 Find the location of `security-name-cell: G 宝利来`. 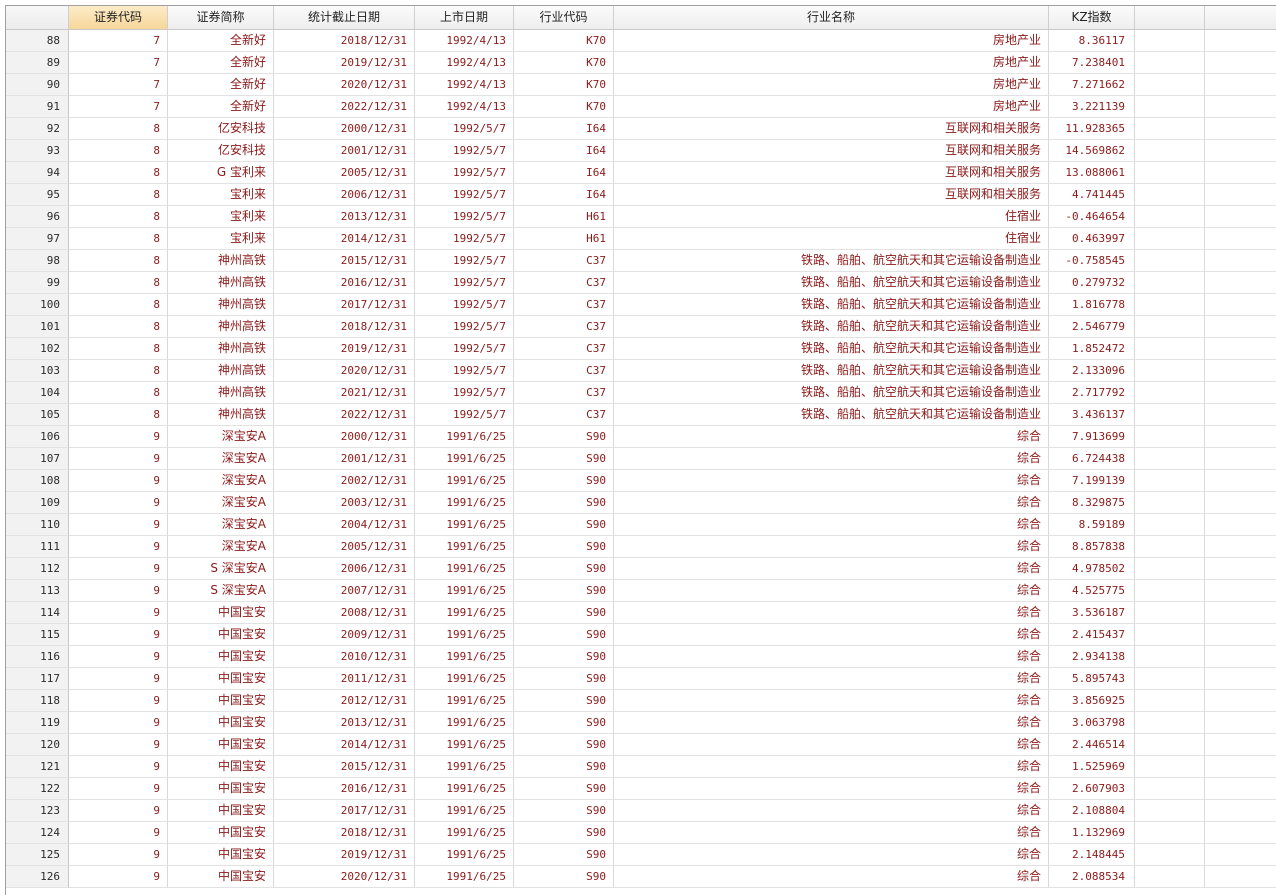

security-name-cell: G 宝利来 is located at coordinates (221, 173).